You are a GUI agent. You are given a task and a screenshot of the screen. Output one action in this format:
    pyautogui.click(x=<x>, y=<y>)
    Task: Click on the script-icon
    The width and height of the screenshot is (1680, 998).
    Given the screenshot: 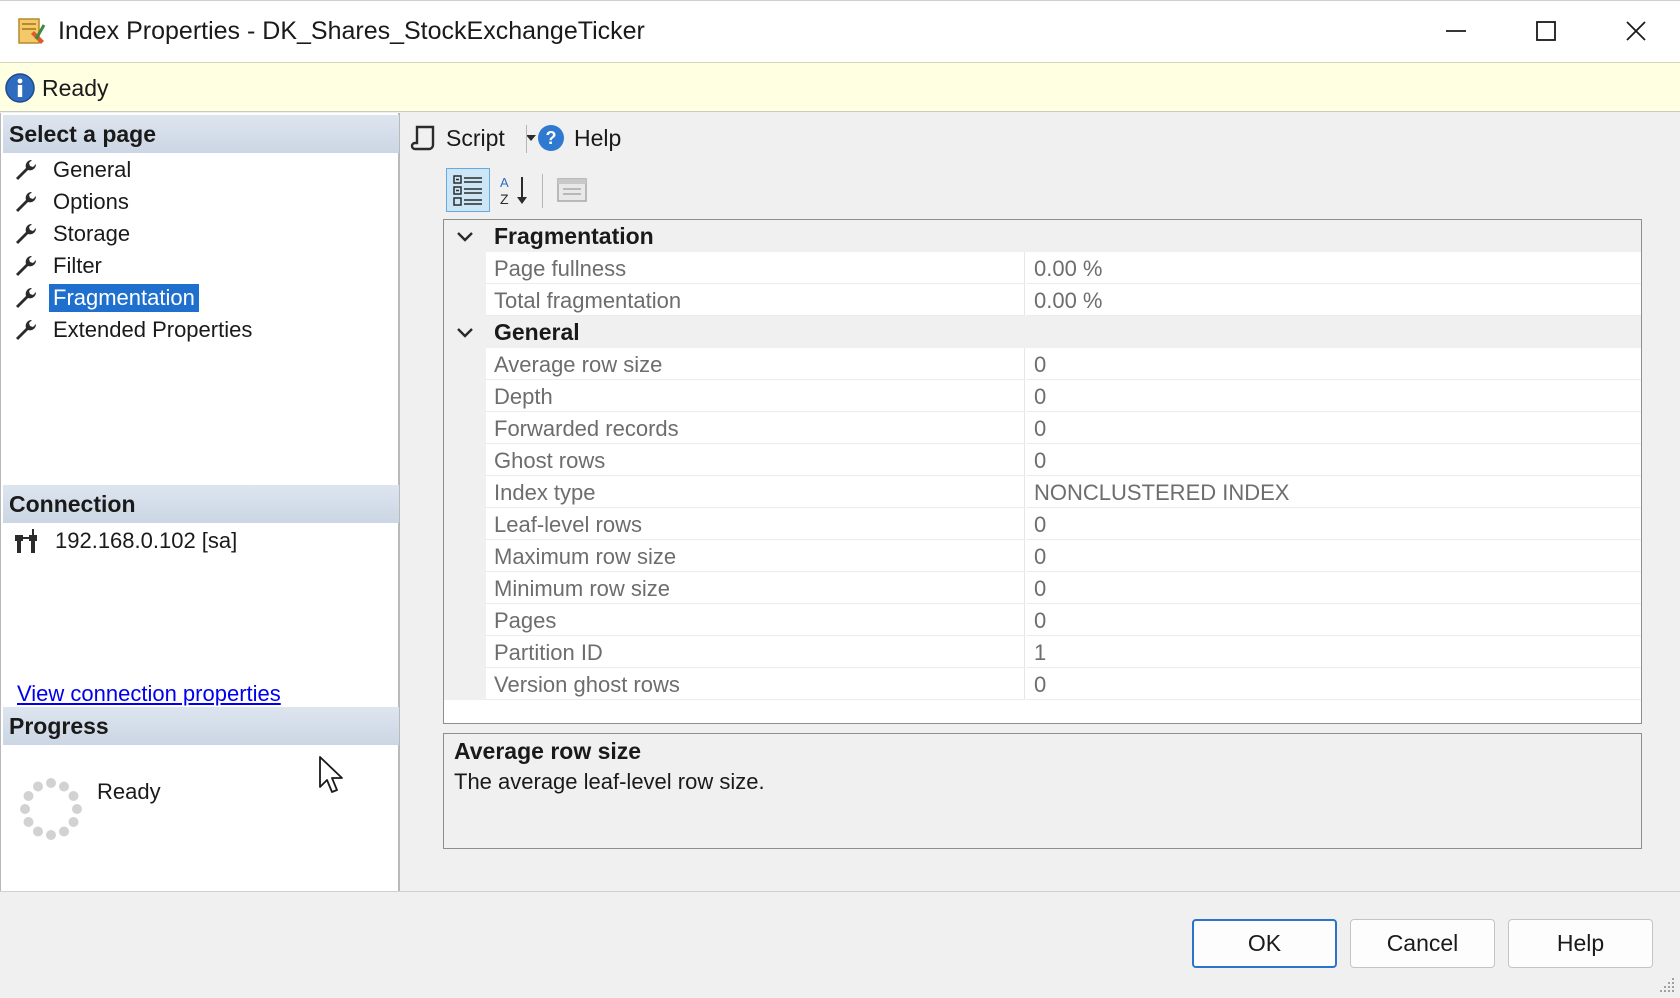 What is the action you would take?
    pyautogui.click(x=422, y=138)
    